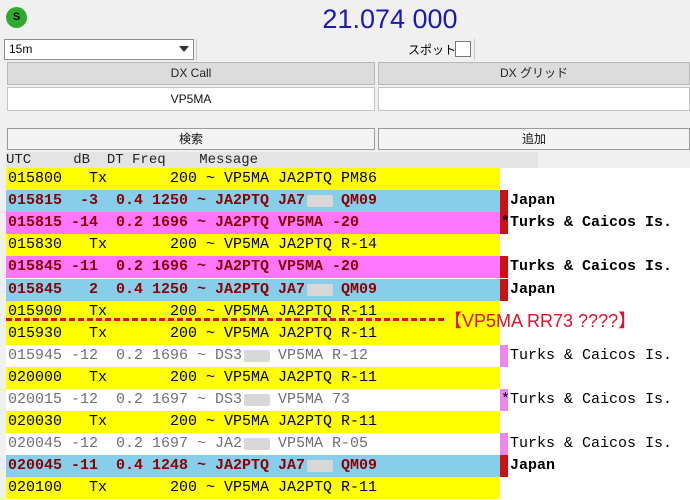 The image size is (690, 500). Describe the element at coordinates (99, 49) in the screenshot. I see `band-select: 15m` at that location.